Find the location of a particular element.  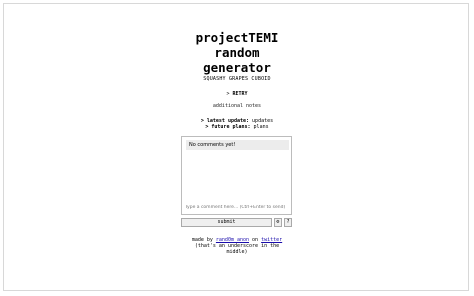

submit-button: submit is located at coordinates (226, 222).